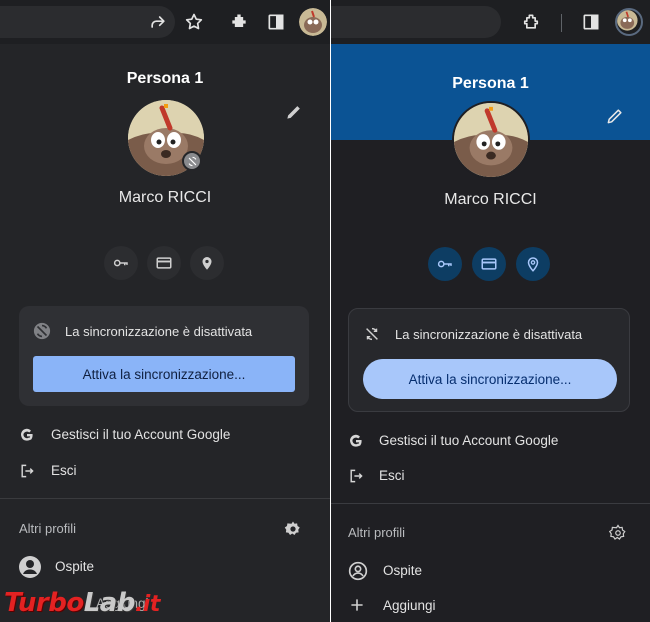 This screenshot has width=650, height=622. Describe the element at coordinates (409, 605) in the screenshot. I see `add-profile-label: Aggiungi` at that location.